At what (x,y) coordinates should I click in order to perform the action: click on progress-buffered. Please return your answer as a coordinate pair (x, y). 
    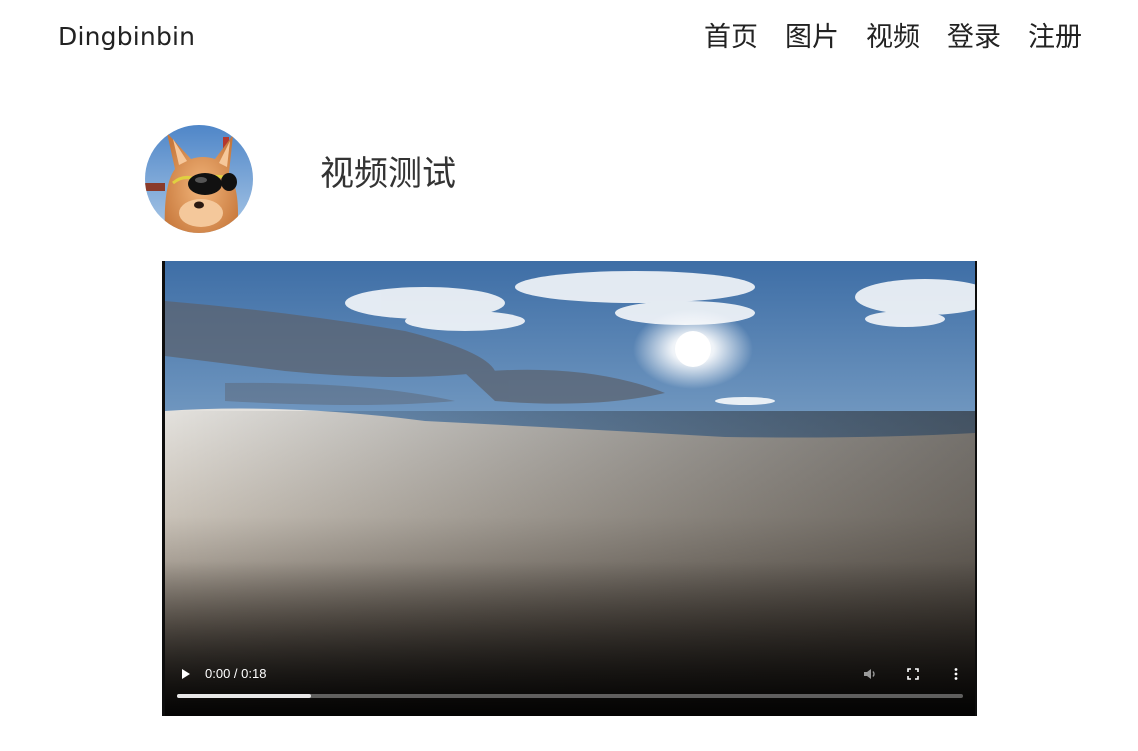
    Looking at the image, I should click on (244, 696).